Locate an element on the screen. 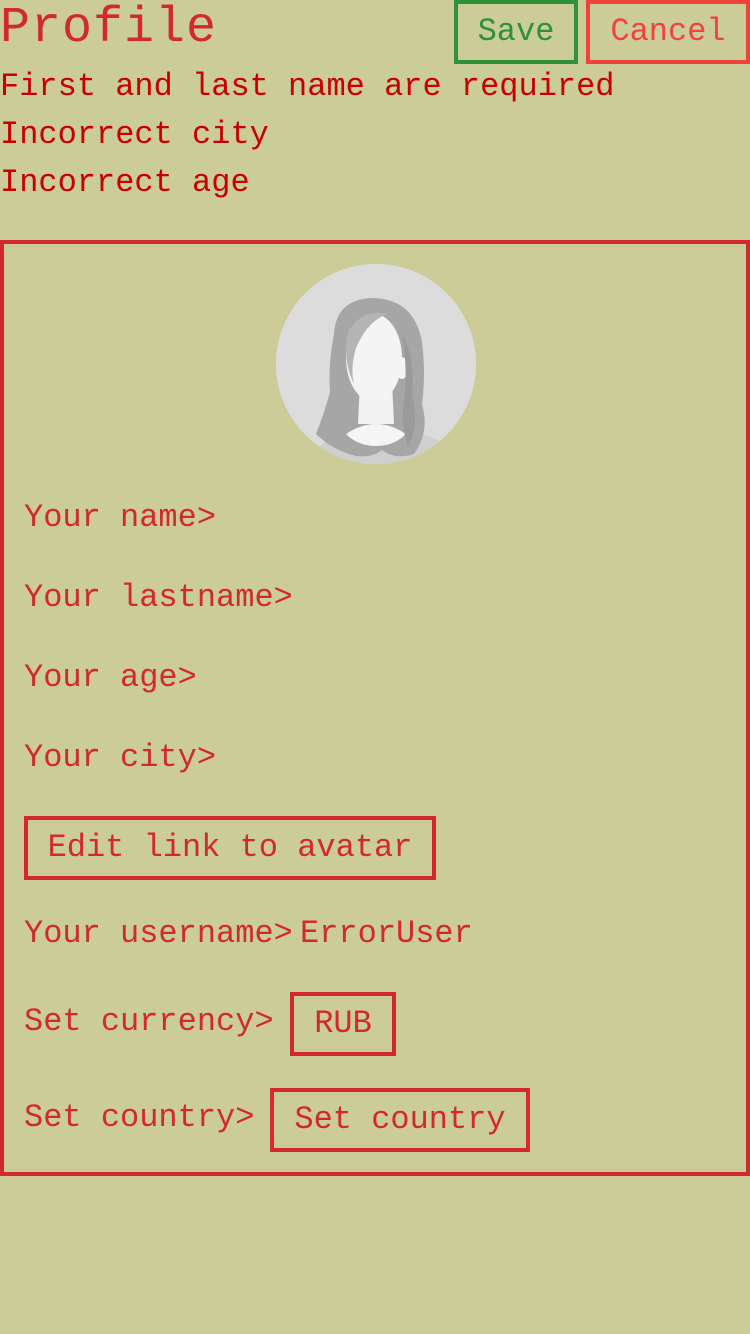 The image size is (750, 1334). cancel-button: Cancel is located at coordinates (668, 32).